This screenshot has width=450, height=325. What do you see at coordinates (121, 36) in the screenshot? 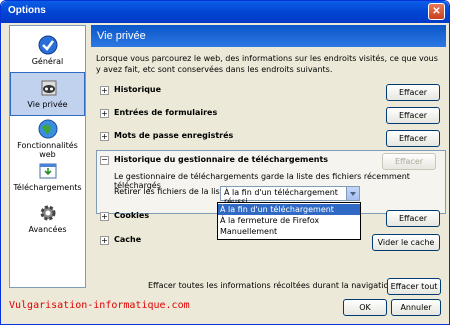
I see `panel-title: Vie privée` at bounding box center [121, 36].